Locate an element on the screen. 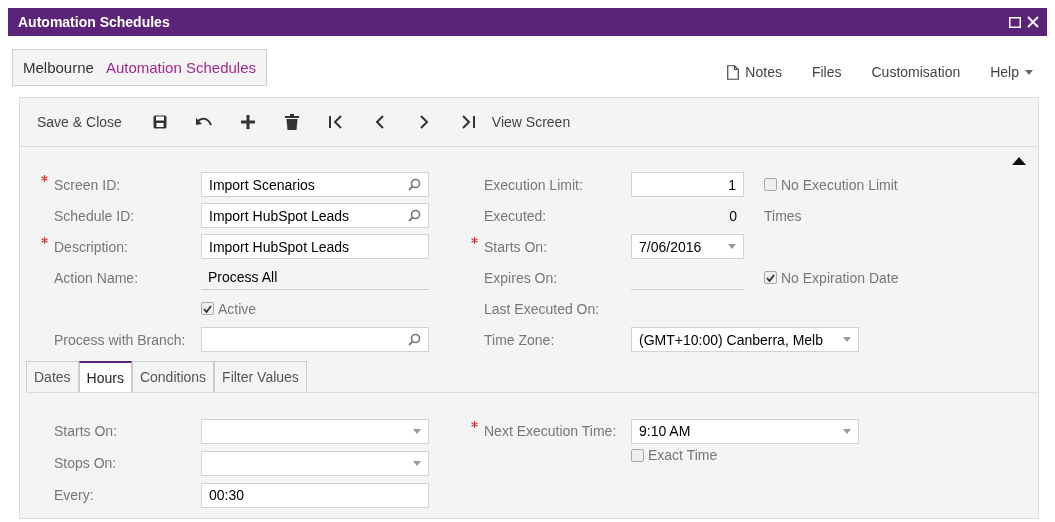  screen-link: Automation Schedules is located at coordinates (180, 67).